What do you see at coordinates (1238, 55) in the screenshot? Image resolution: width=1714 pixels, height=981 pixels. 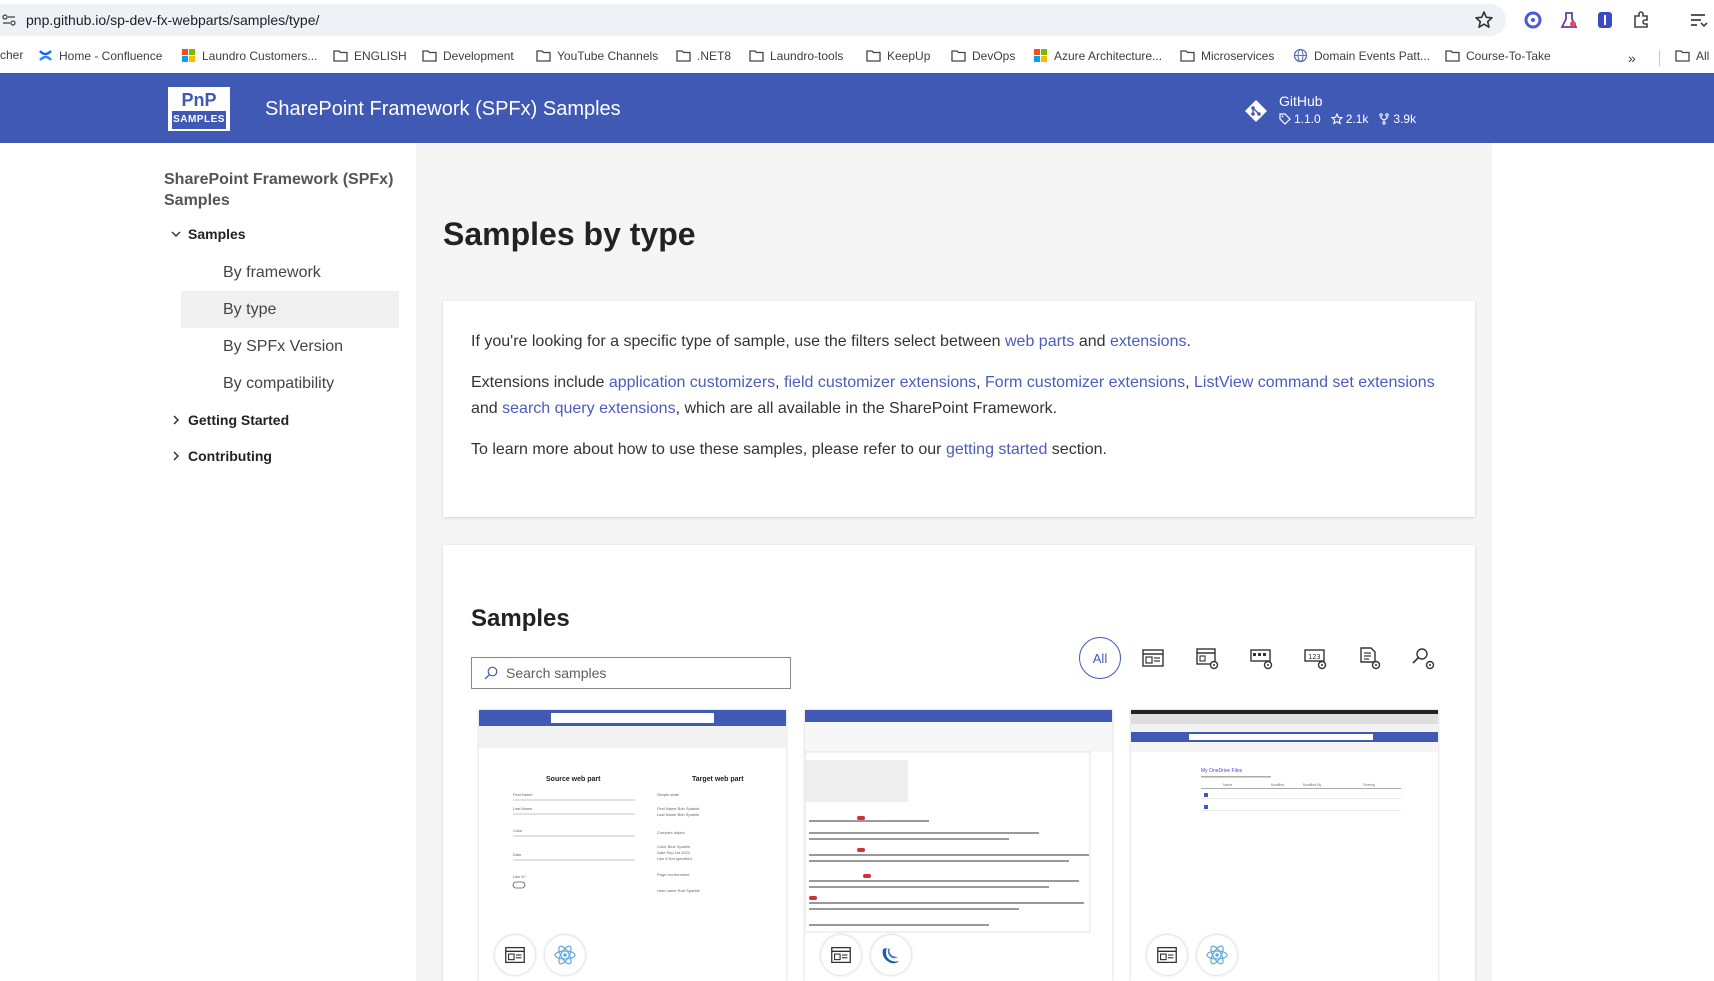 I see `bookmark-label: Microservices` at bounding box center [1238, 55].